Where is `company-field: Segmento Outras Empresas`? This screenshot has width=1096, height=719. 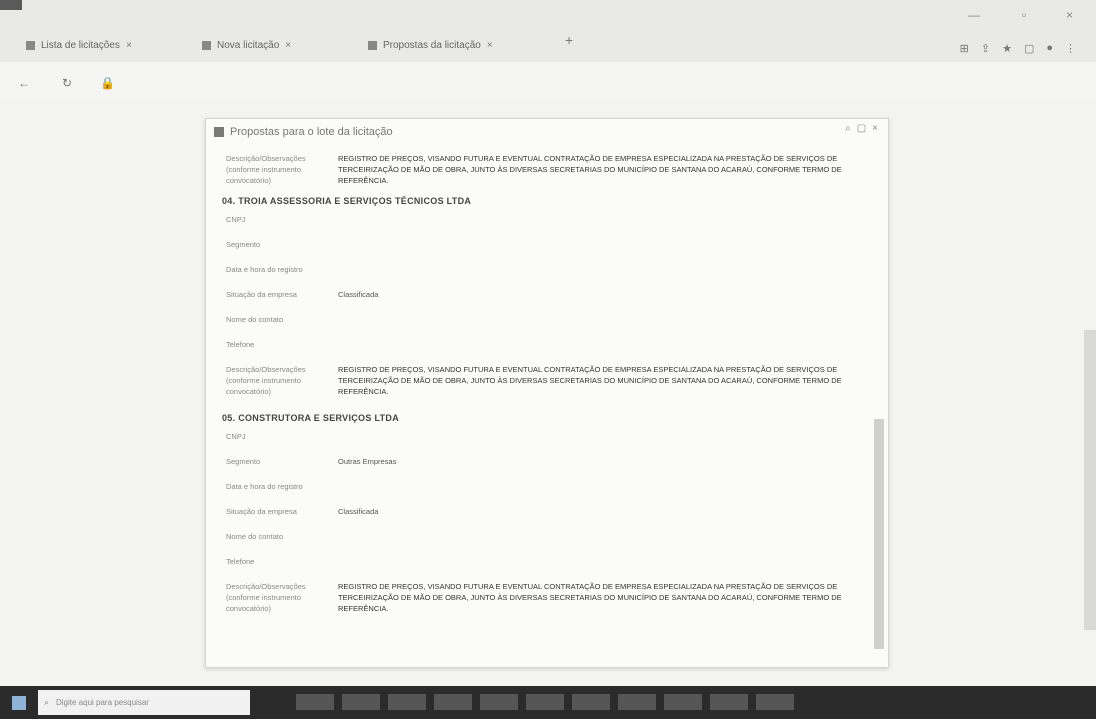
company-field: Segmento Outras Empresas is located at coordinates (547, 461).